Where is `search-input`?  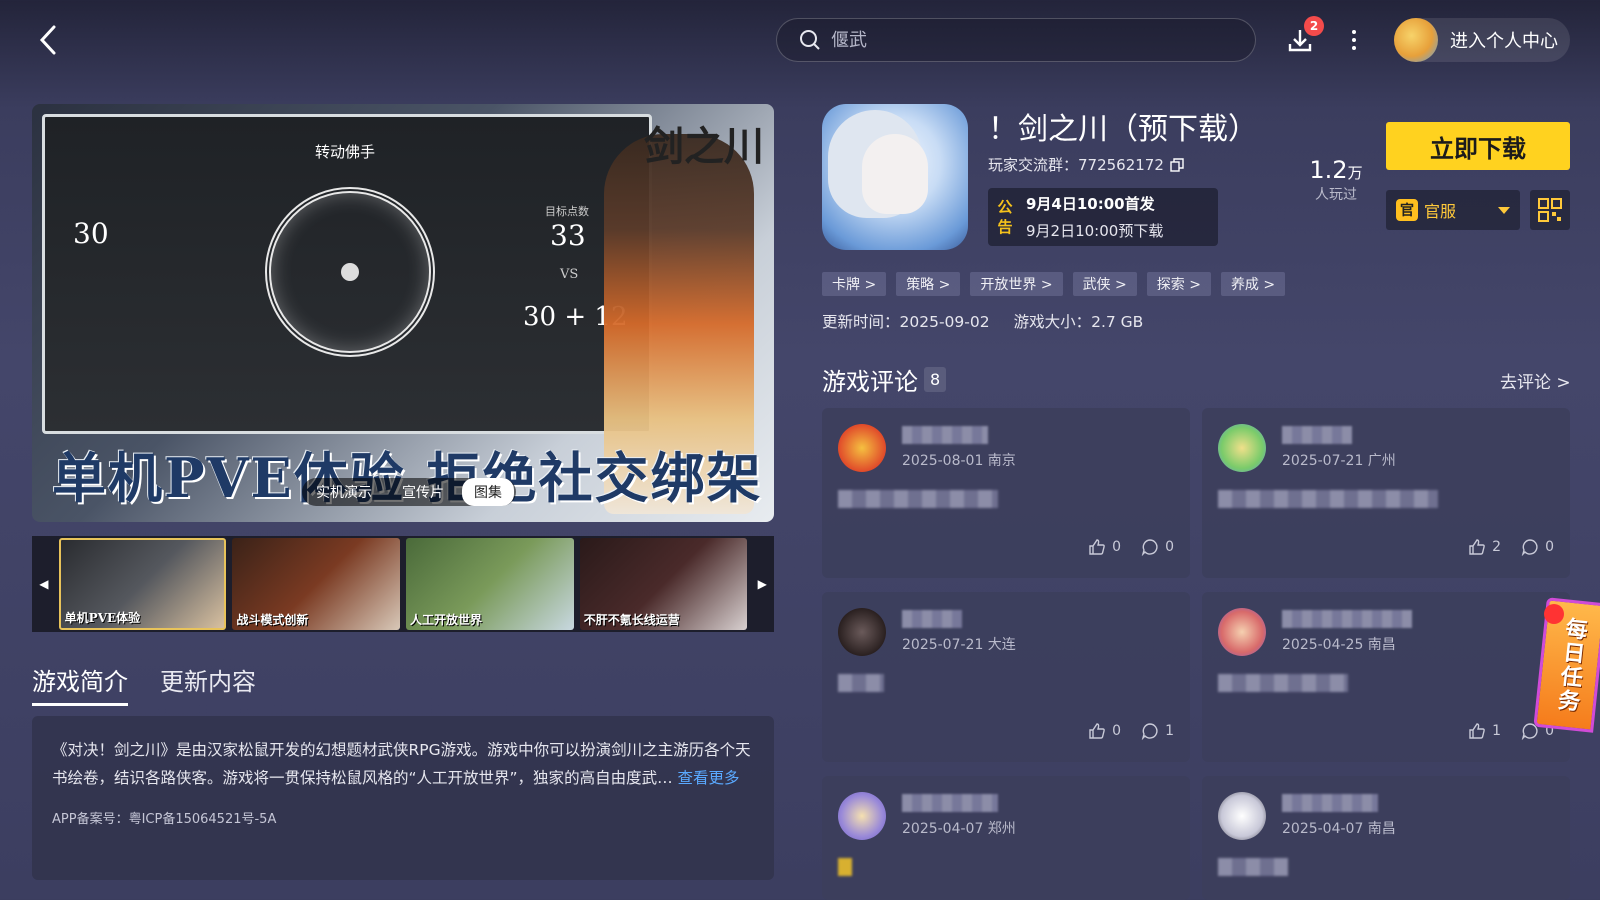
search-input is located at coordinates (1021, 40).